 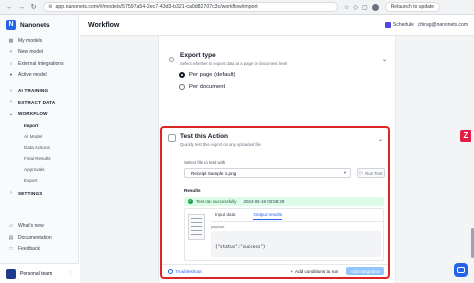 I want to click on page-header: Workflow Schedule chirag@nanonets.com, so click(x=277, y=25).